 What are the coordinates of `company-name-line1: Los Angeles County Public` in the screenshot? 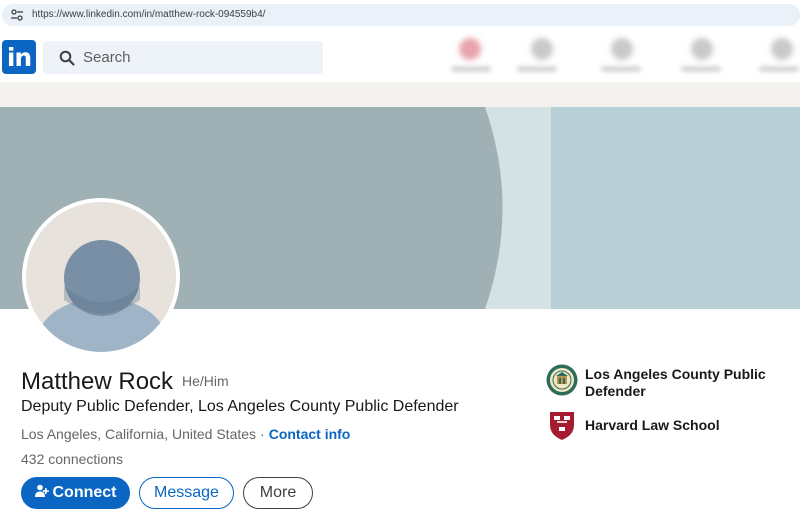 It's located at (675, 374).